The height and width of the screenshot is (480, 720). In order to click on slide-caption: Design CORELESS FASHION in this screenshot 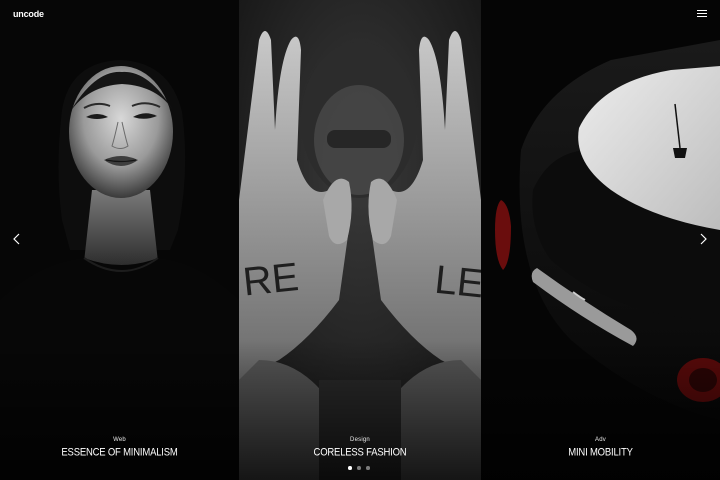, I will do `click(360, 448)`.